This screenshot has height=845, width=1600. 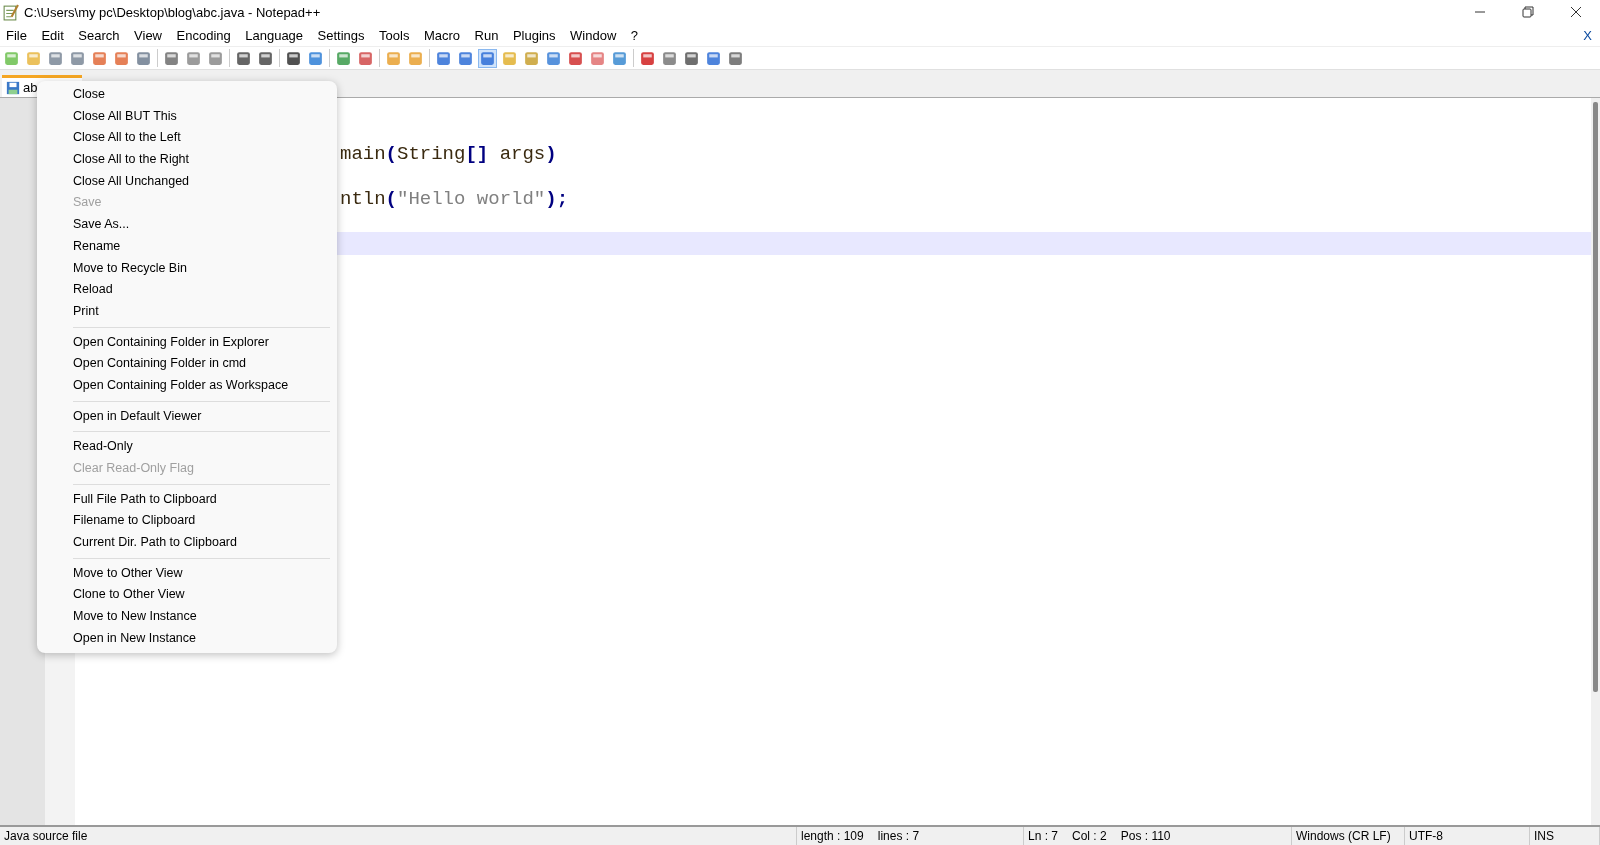 What do you see at coordinates (1145, 836) in the screenshot?
I see `status-text: Pos : 110` at bounding box center [1145, 836].